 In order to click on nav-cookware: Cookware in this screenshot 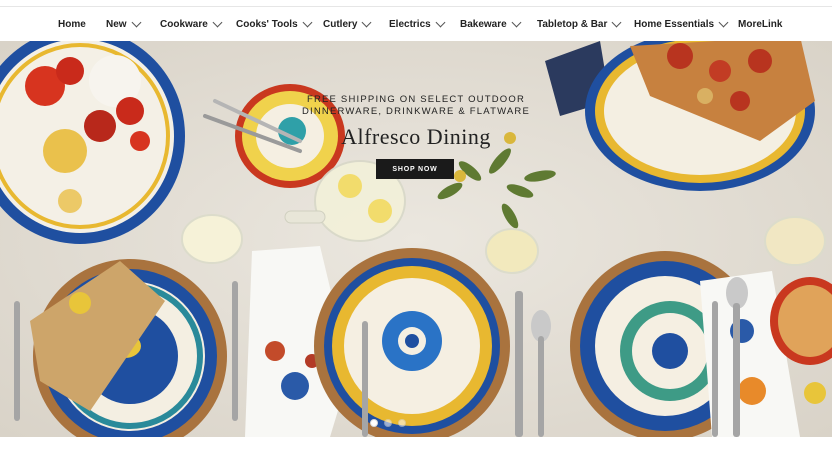, I will do `click(191, 24)`.